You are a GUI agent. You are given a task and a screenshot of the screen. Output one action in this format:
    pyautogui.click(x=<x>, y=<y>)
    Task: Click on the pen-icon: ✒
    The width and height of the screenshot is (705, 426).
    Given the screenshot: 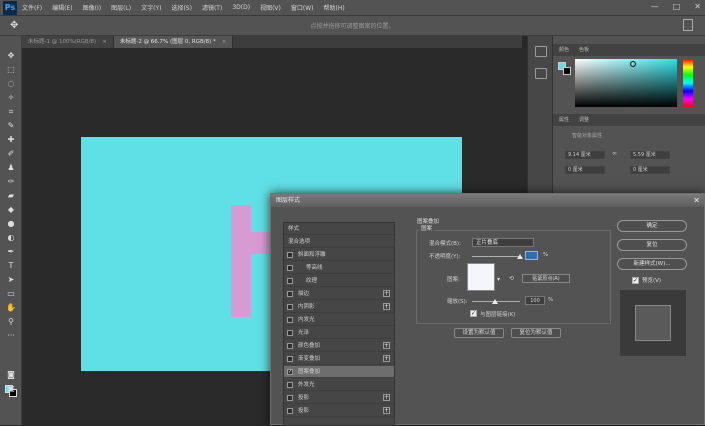 What is the action you would take?
    pyautogui.click(x=11, y=252)
    